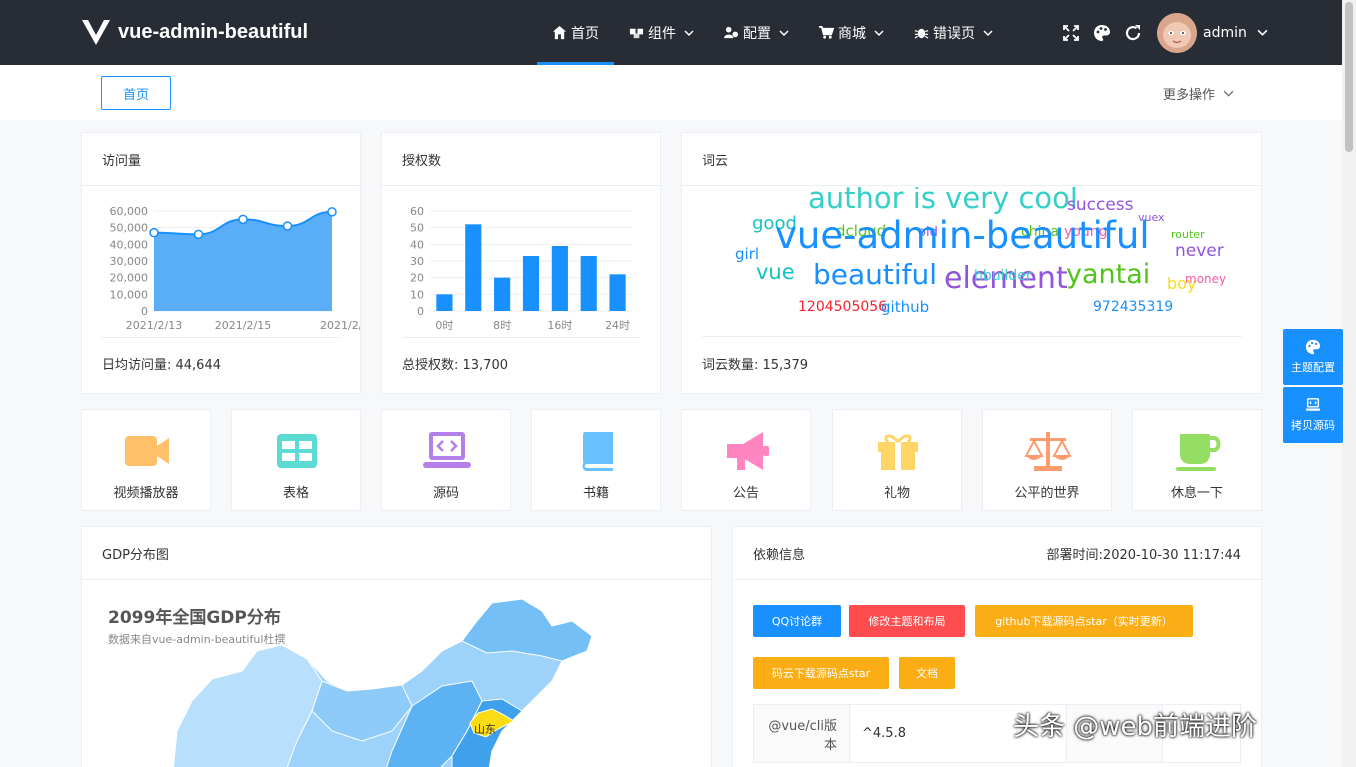 The image size is (1356, 767). What do you see at coordinates (1349, 383) in the screenshot?
I see `page-scrollbar` at bounding box center [1349, 383].